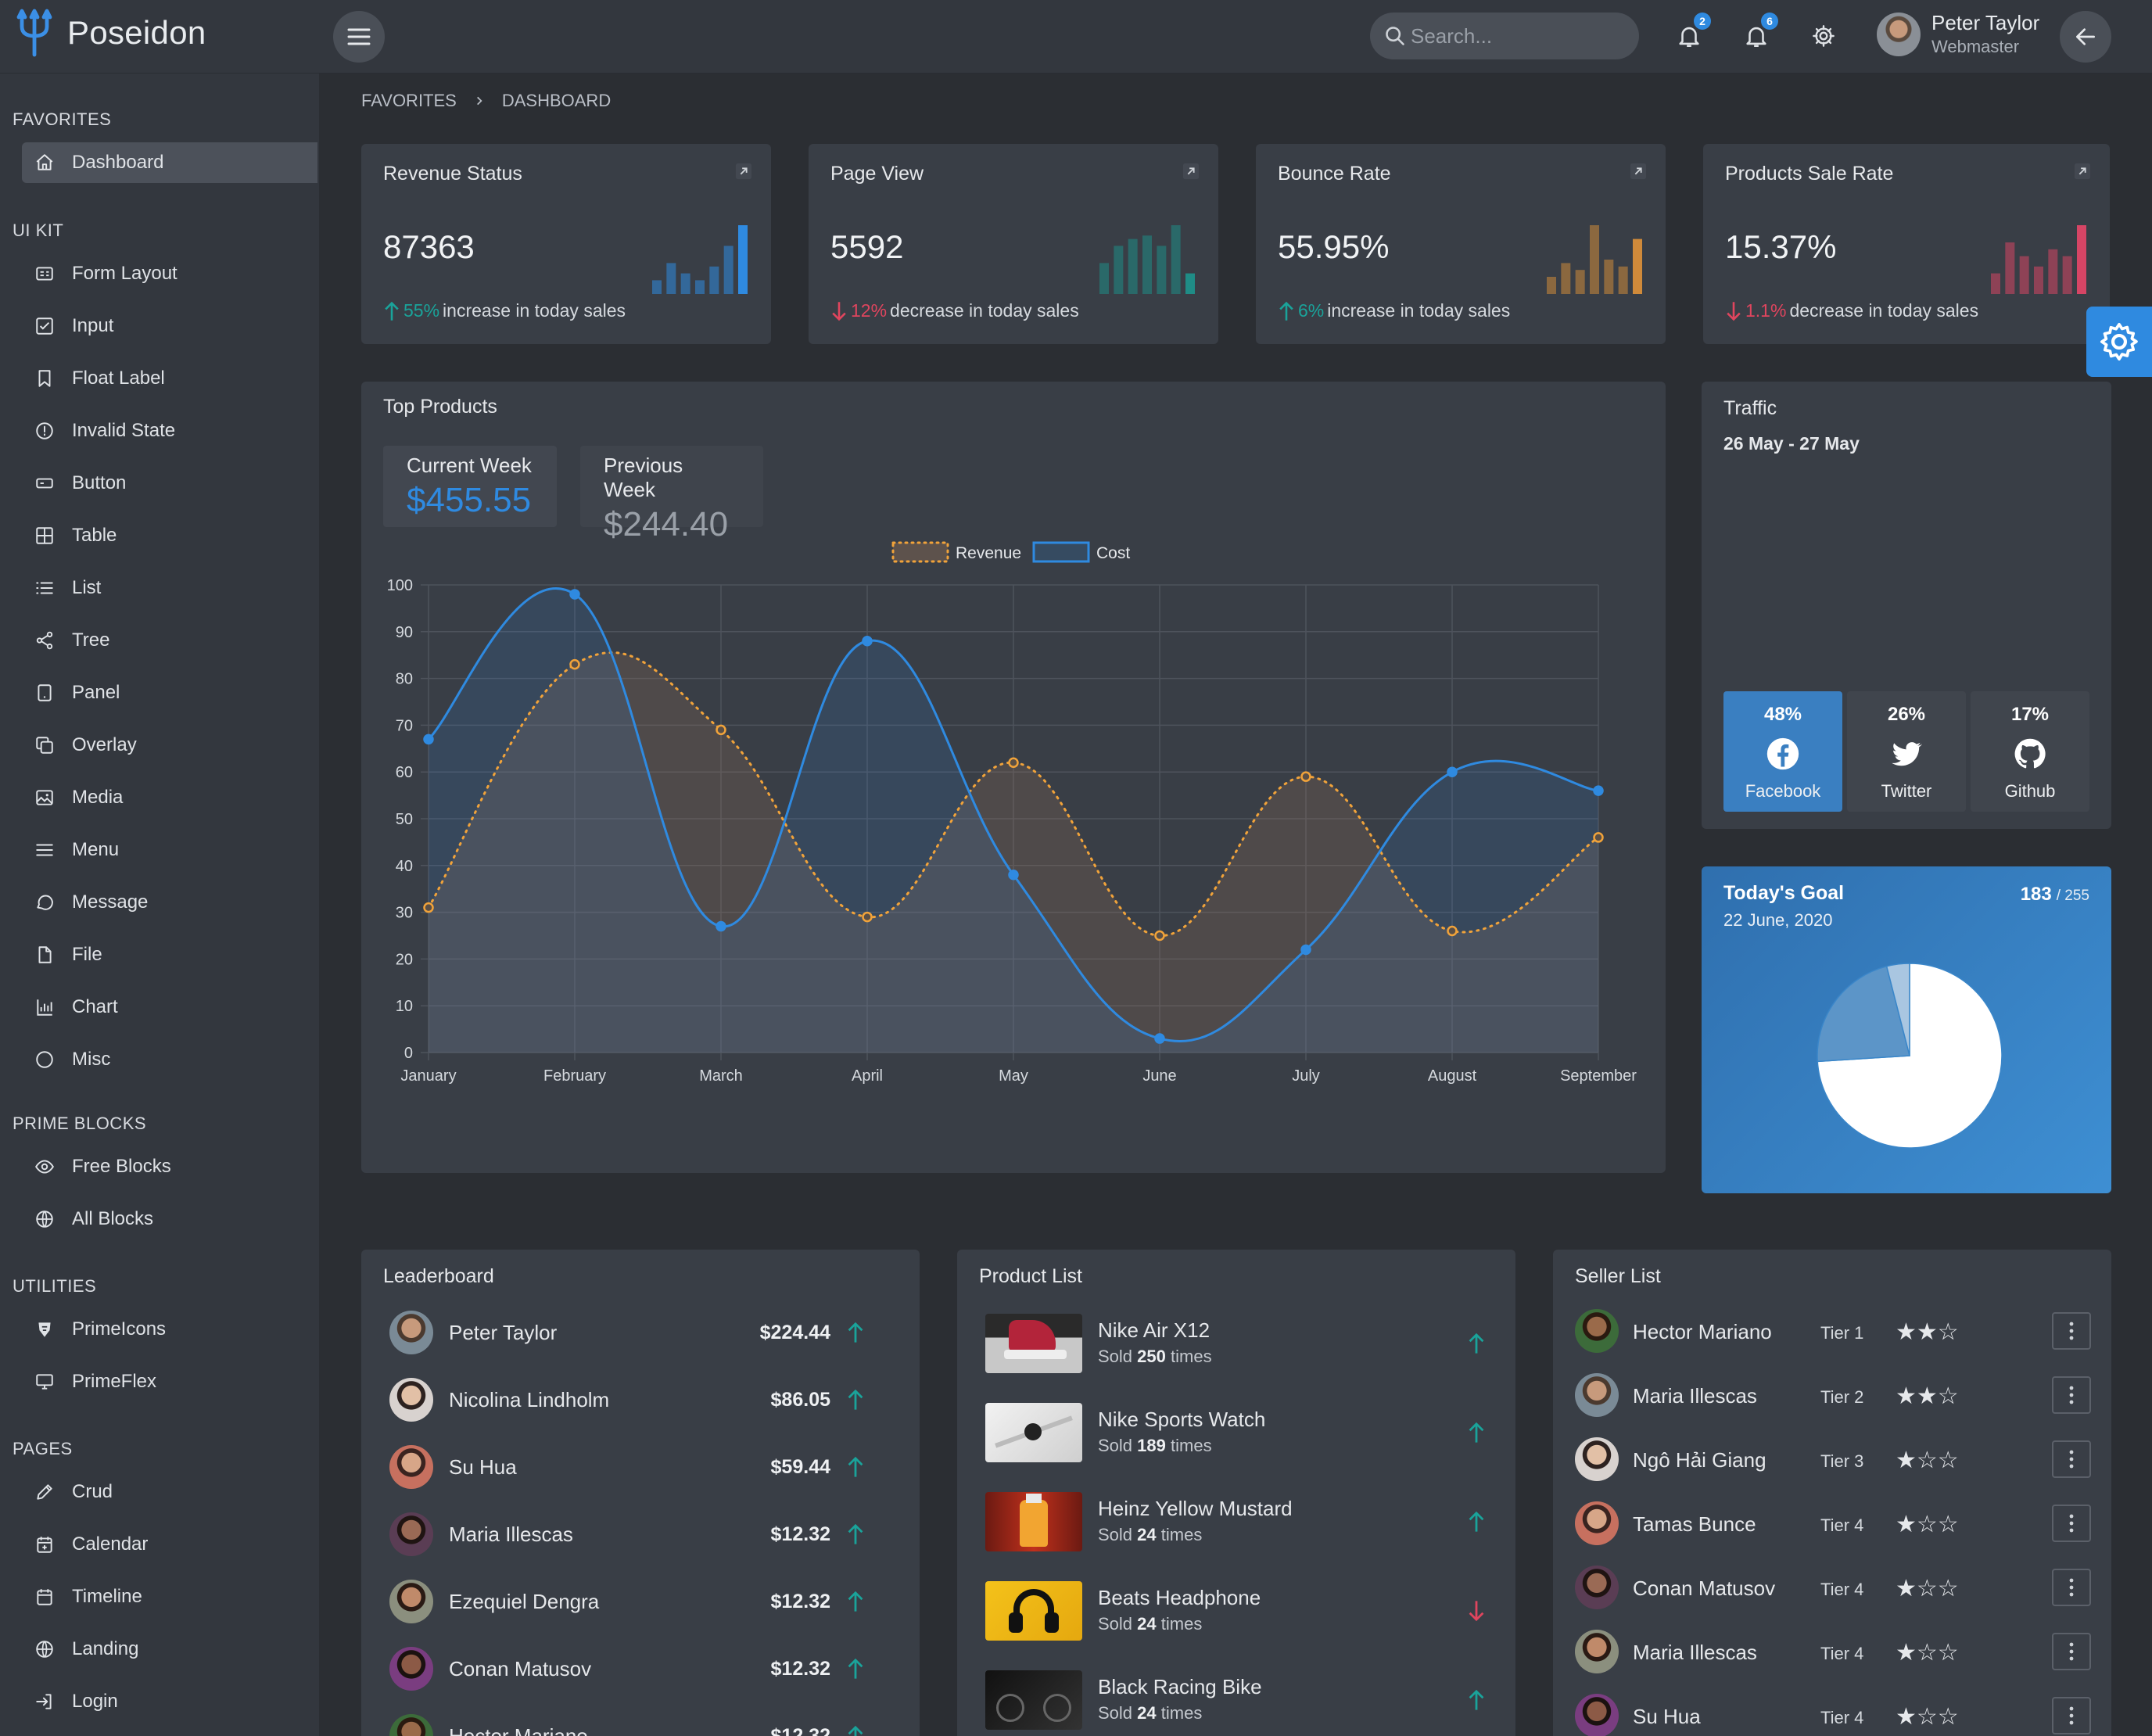 The image size is (2152, 1736). Describe the element at coordinates (631, 1725) in the screenshot. I see `leaderboard-row: Hector Mariano $12.32` at that location.